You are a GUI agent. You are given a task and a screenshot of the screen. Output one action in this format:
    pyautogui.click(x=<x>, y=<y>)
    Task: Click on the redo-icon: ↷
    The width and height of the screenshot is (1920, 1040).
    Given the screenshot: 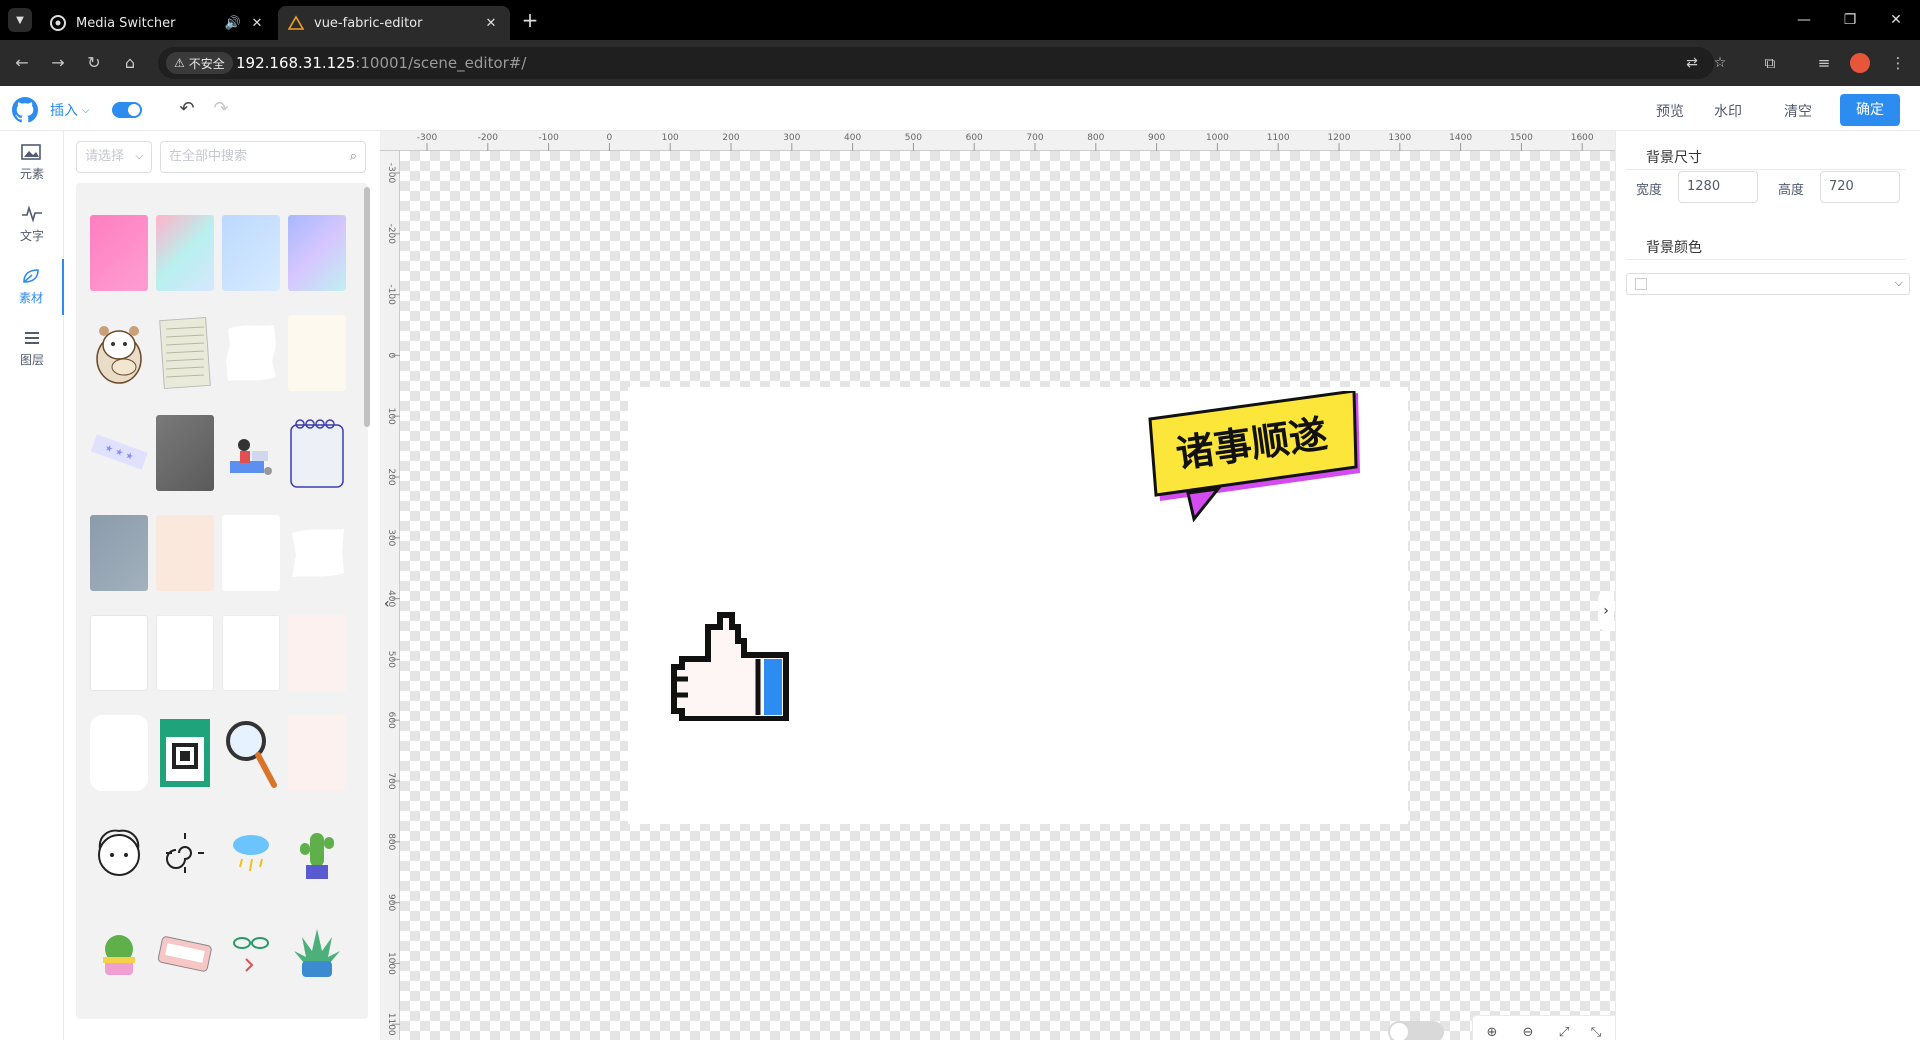 What is the action you would take?
    pyautogui.click(x=221, y=109)
    